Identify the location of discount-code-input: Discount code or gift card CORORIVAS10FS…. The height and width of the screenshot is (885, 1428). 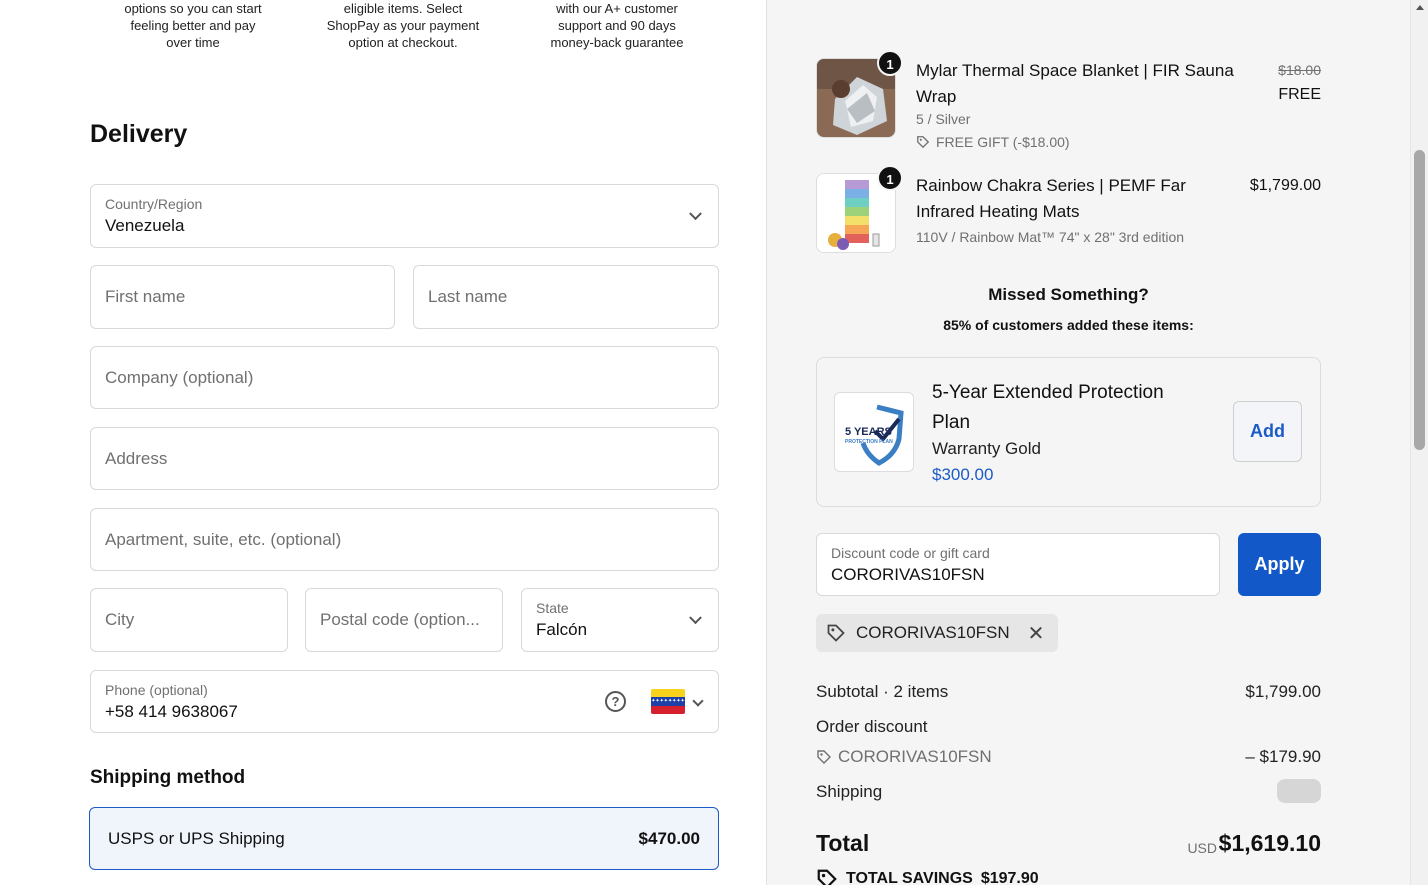
(1018, 564).